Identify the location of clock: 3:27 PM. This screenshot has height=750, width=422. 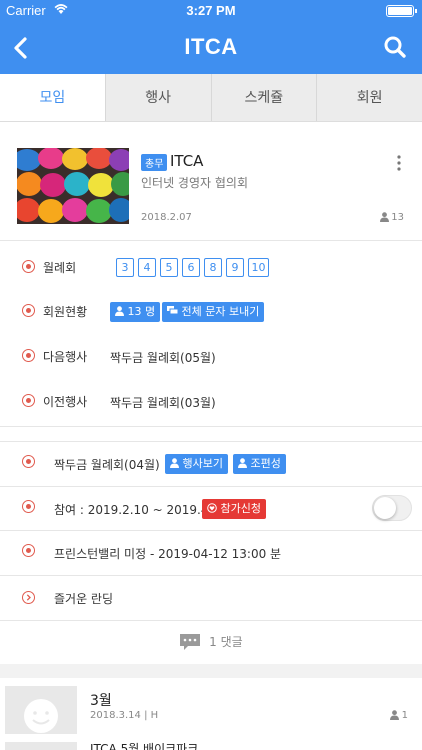
(211, 10).